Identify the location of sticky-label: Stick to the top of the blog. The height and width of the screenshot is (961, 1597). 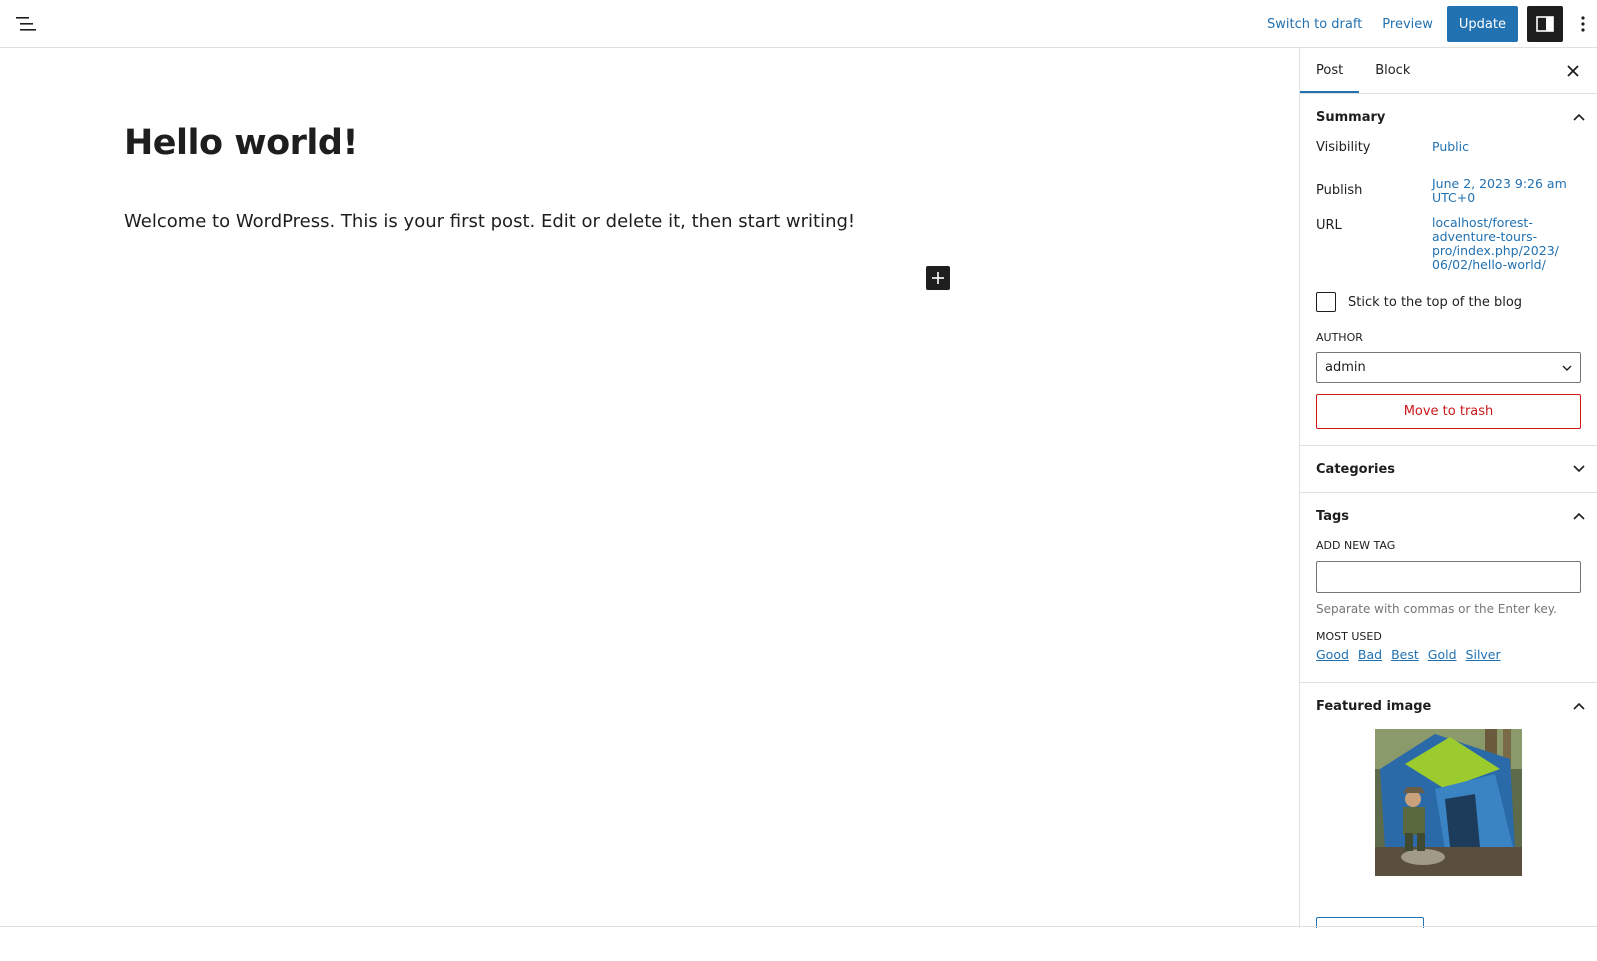
(1435, 302).